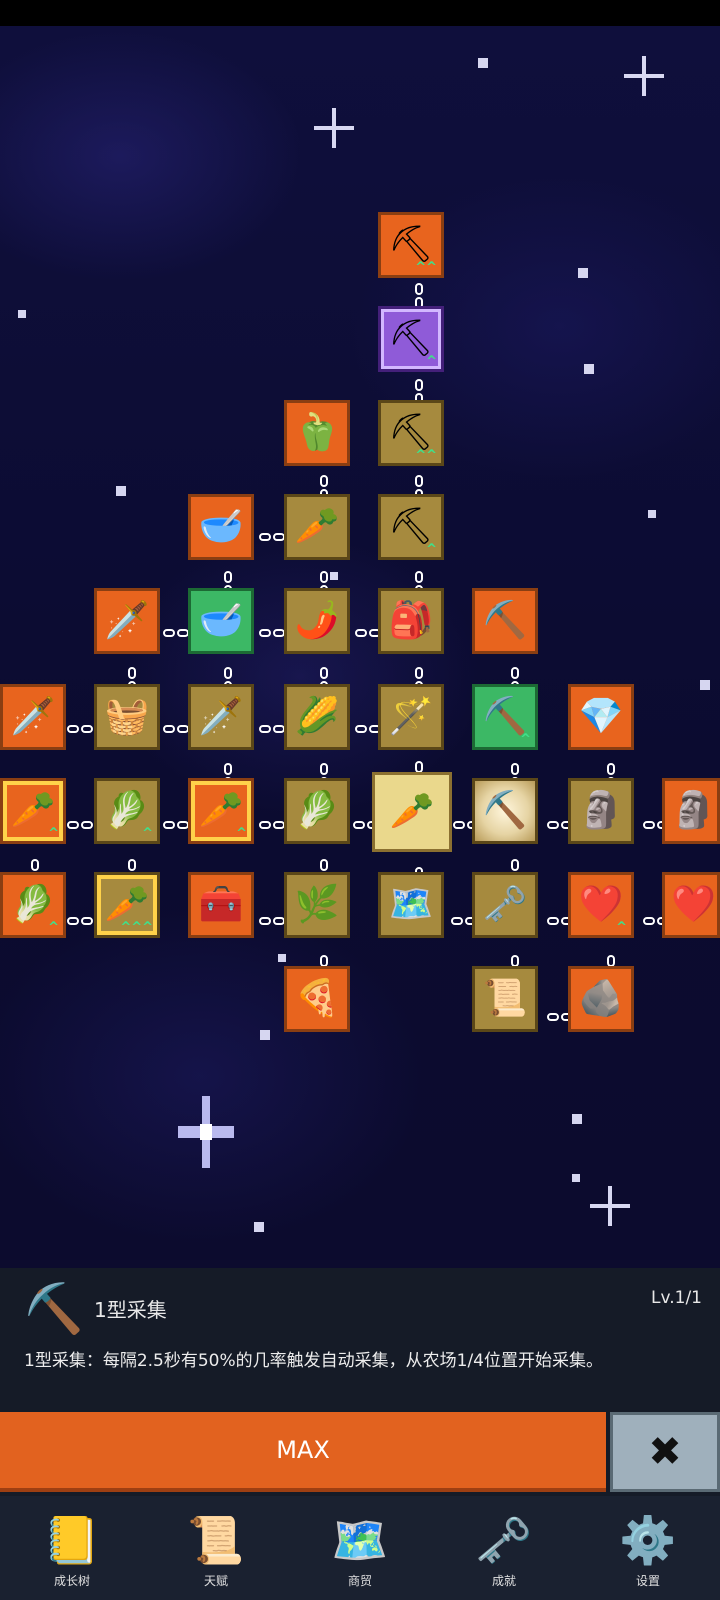 The width and height of the screenshot is (720, 1600). I want to click on gear-icon: ⚙️, so click(648, 1540).